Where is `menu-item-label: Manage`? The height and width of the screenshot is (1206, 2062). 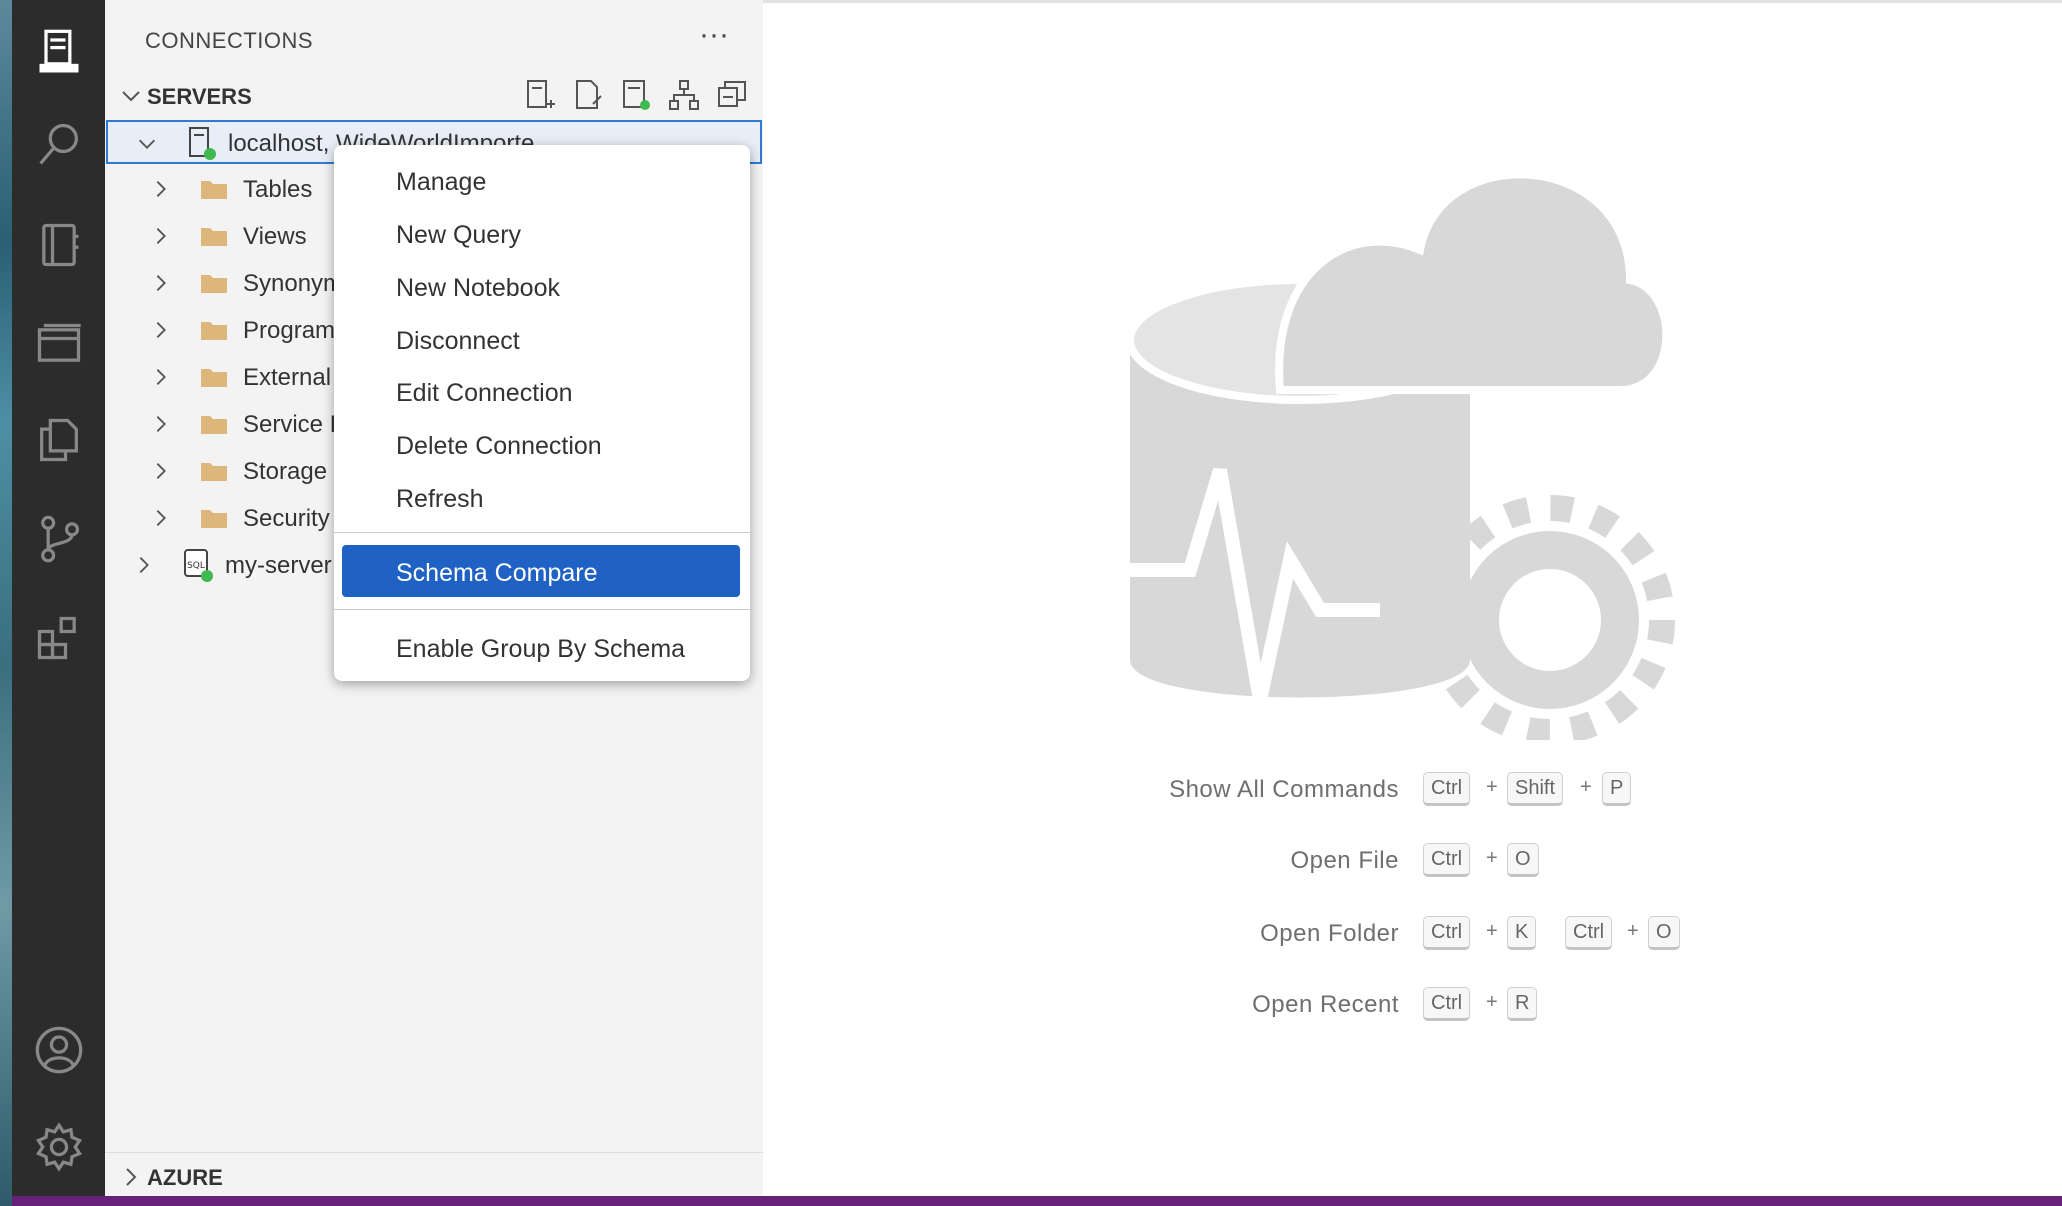
menu-item-label: Manage is located at coordinates (441, 182).